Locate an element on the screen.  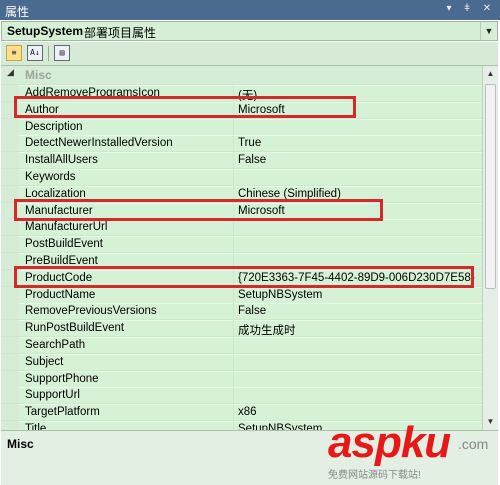
property-row: ManufacturerUrl is located at coordinates (241, 227).